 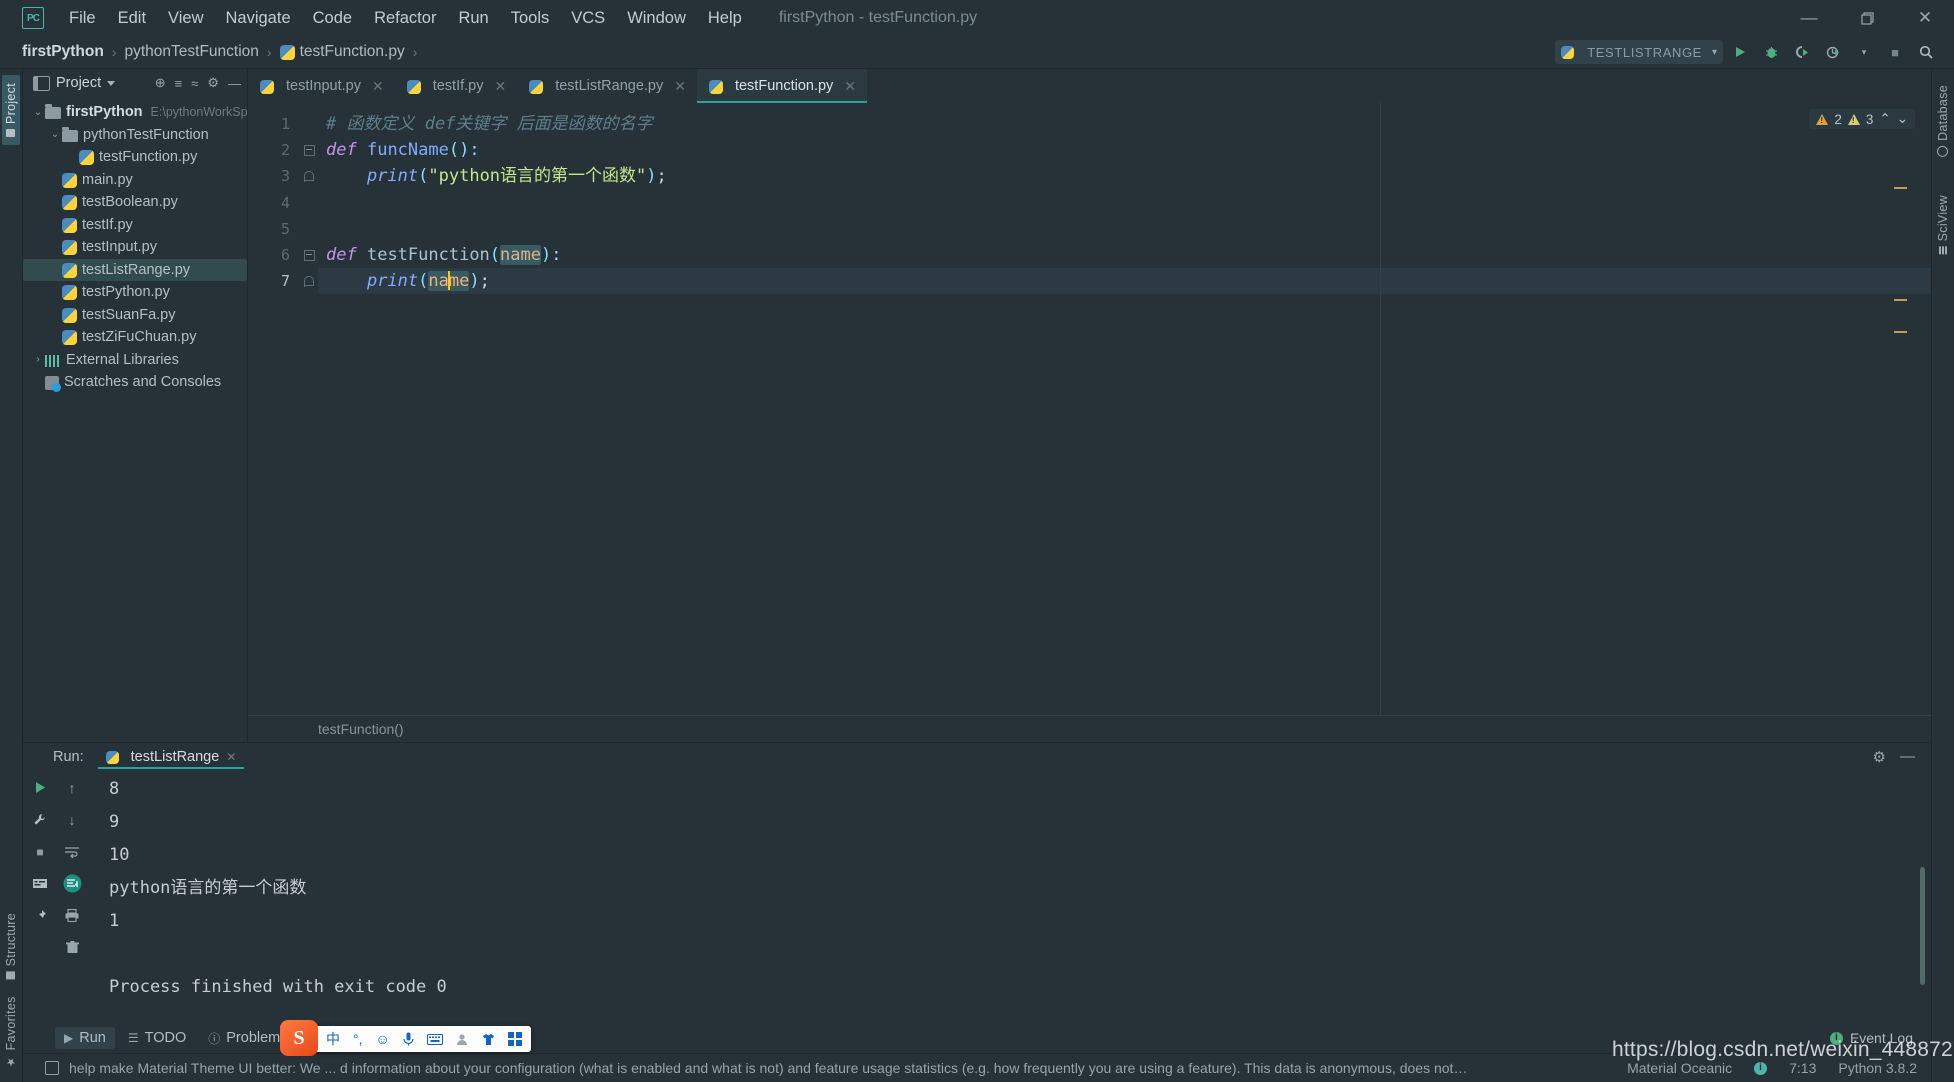 I want to click on rerun-button, so click(x=40, y=787).